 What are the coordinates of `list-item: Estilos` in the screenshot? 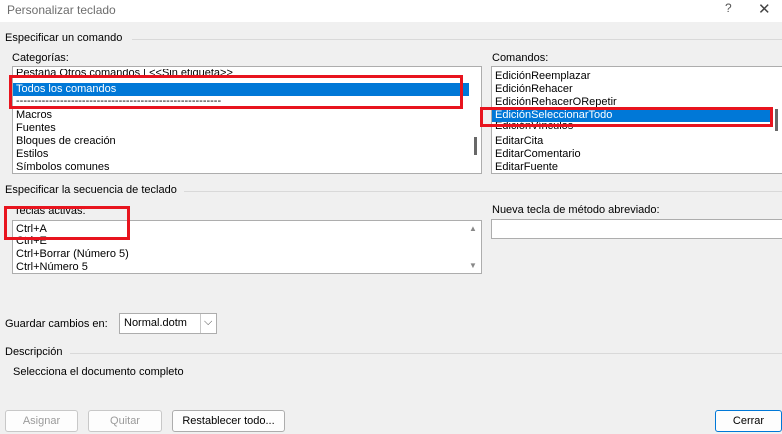 It's located at (247, 154).